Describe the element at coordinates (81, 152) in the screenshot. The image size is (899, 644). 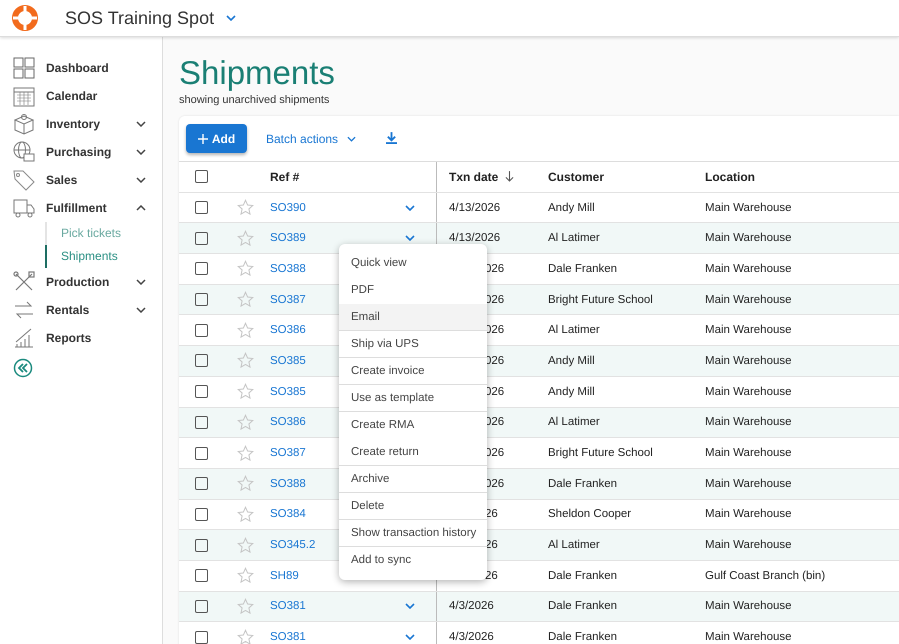
I see `sidebar-item: Purchasing` at that location.